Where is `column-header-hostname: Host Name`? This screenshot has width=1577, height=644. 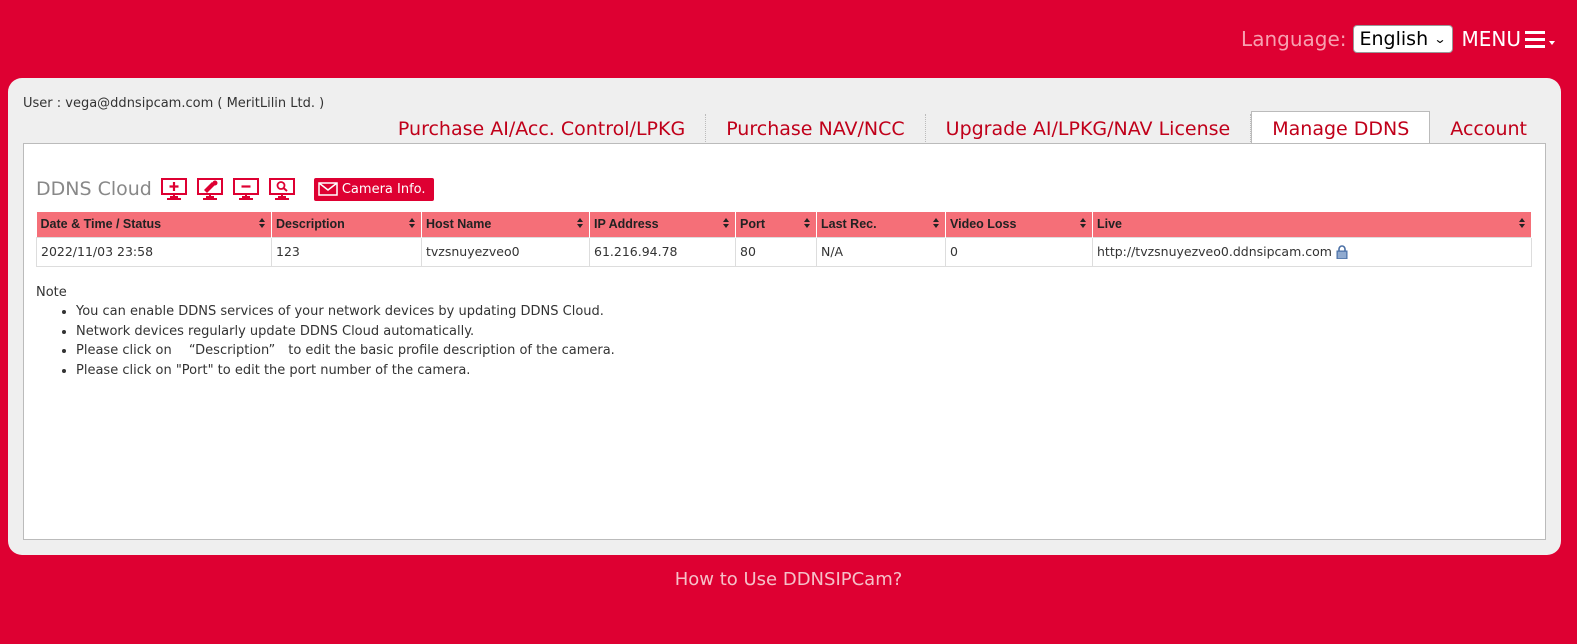 column-header-hostname: Host Name is located at coordinates (505, 224).